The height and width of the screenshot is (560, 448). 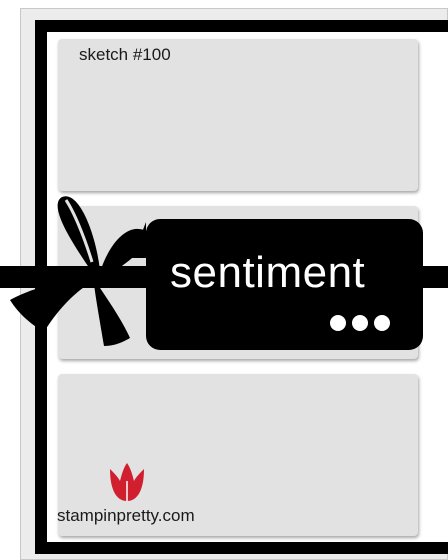 I want to click on tag-dots, so click(x=360, y=323).